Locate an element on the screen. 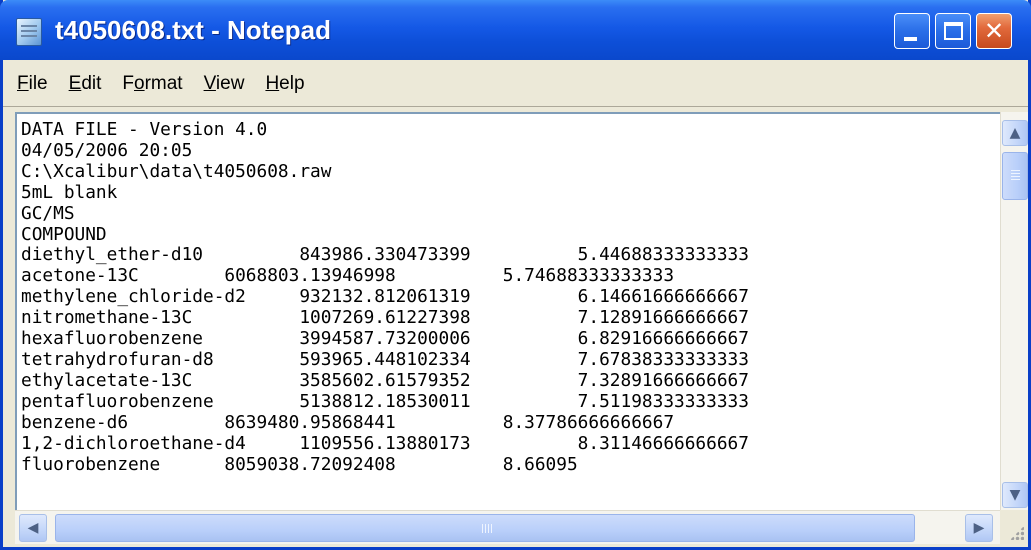  resize-grip is located at coordinates (1014, 527).